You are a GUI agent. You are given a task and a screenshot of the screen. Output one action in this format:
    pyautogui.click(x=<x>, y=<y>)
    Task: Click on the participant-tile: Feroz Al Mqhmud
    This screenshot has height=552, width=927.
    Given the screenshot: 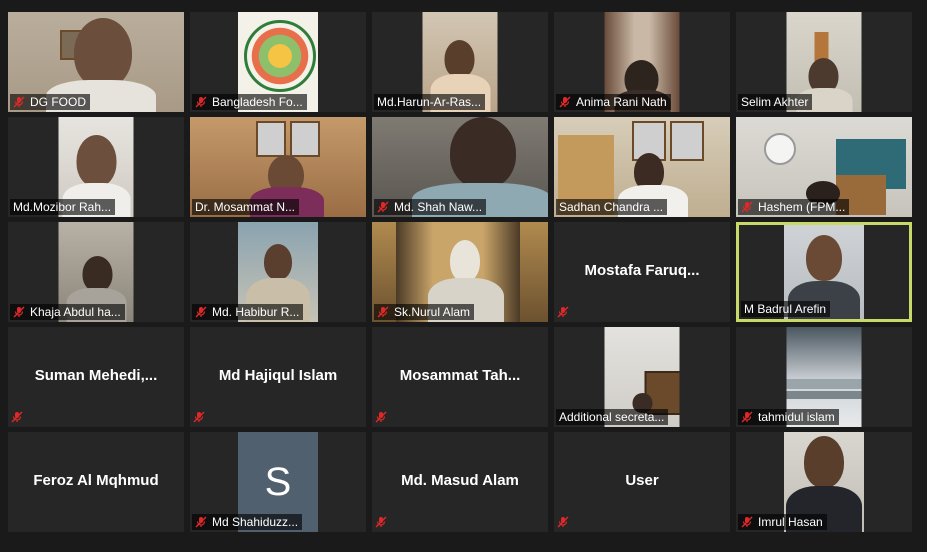 What is the action you would take?
    pyautogui.click(x=96, y=482)
    